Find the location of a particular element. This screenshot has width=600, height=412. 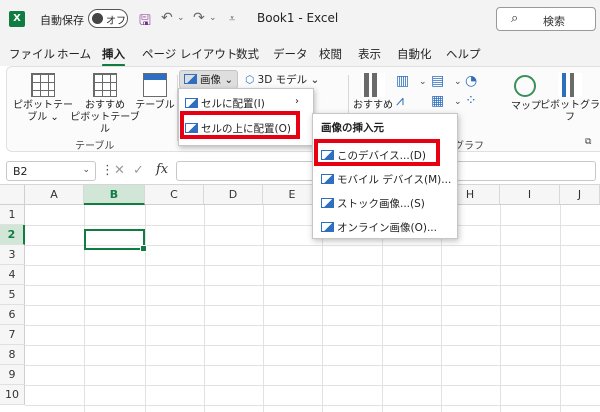

image-button: 画像 ⌄ is located at coordinates (209, 79).